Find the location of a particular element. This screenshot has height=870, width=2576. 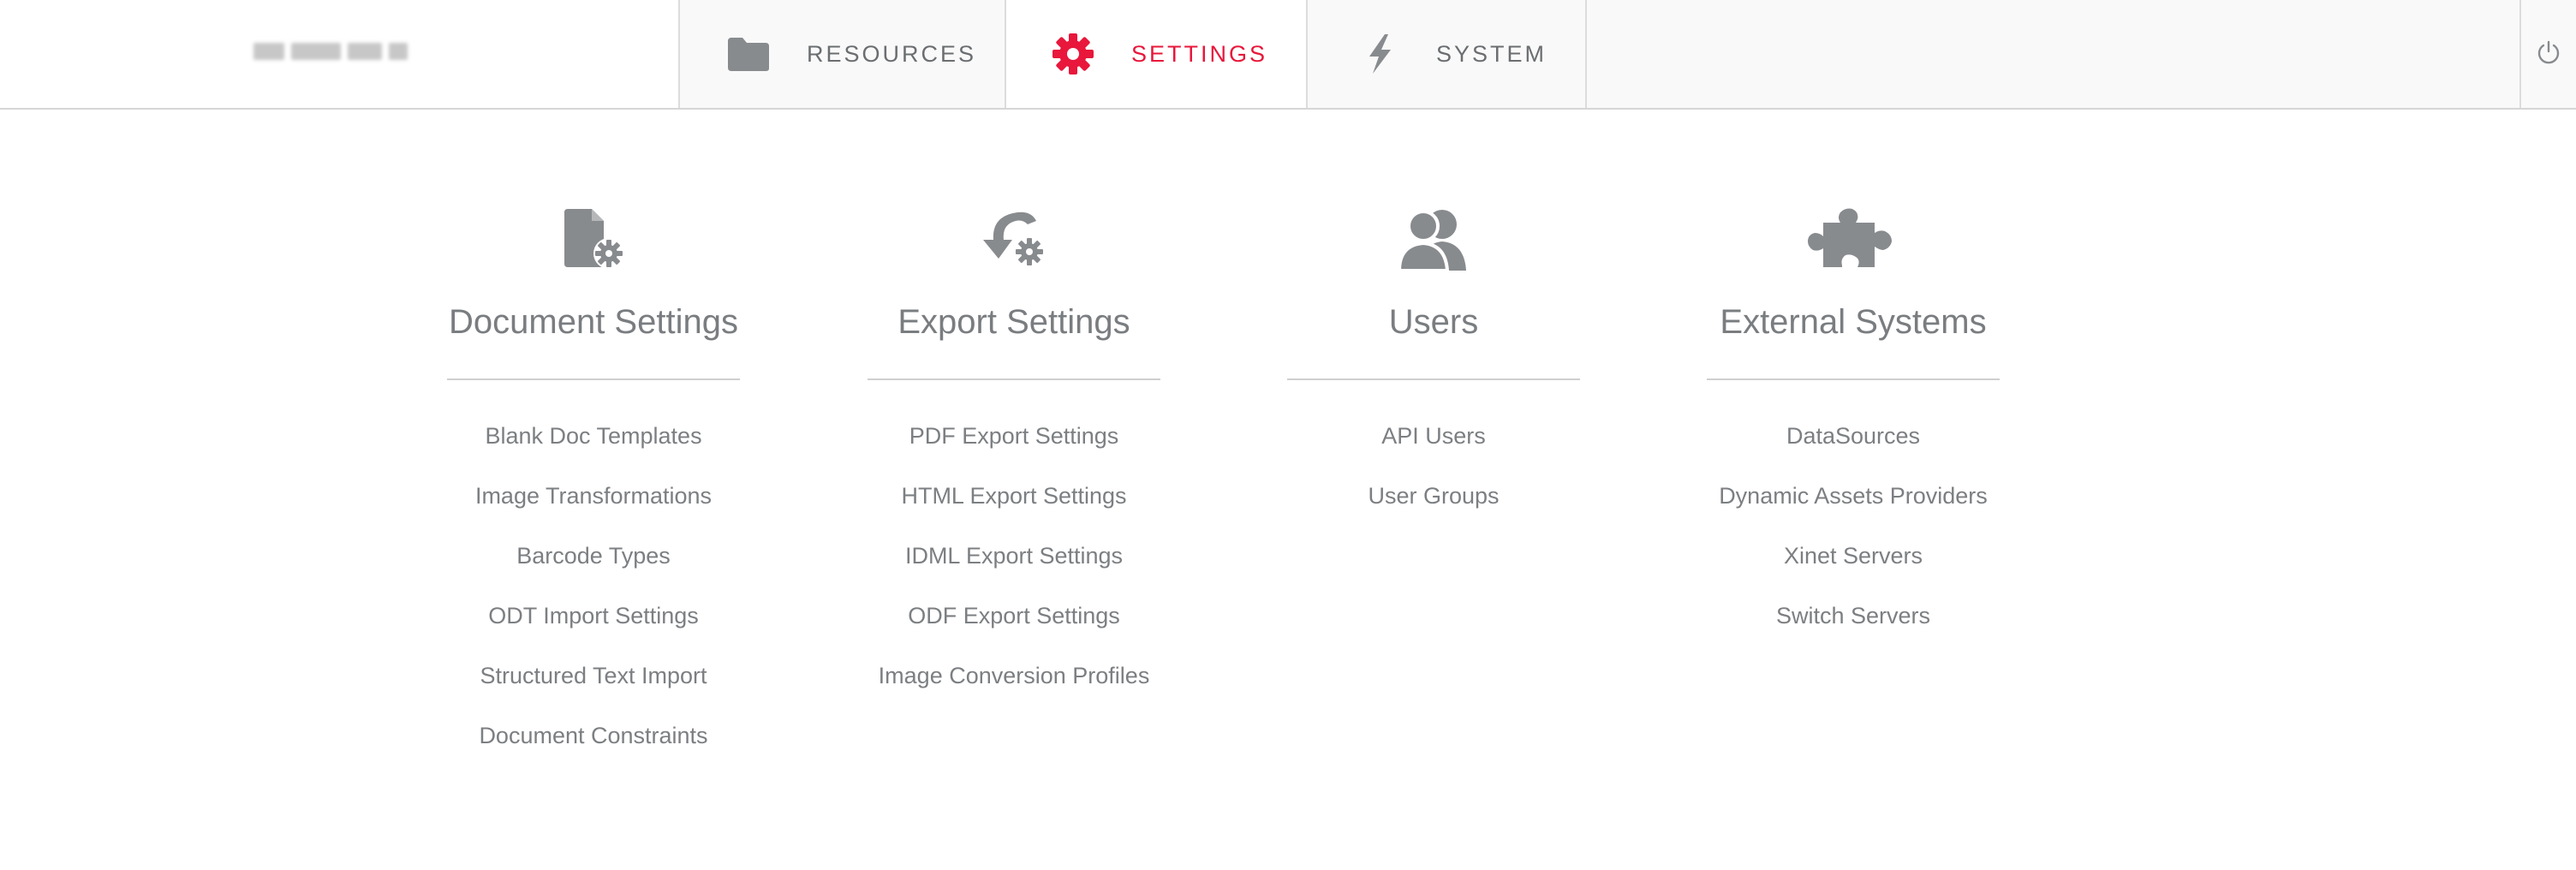

users-icon is located at coordinates (1433, 238).